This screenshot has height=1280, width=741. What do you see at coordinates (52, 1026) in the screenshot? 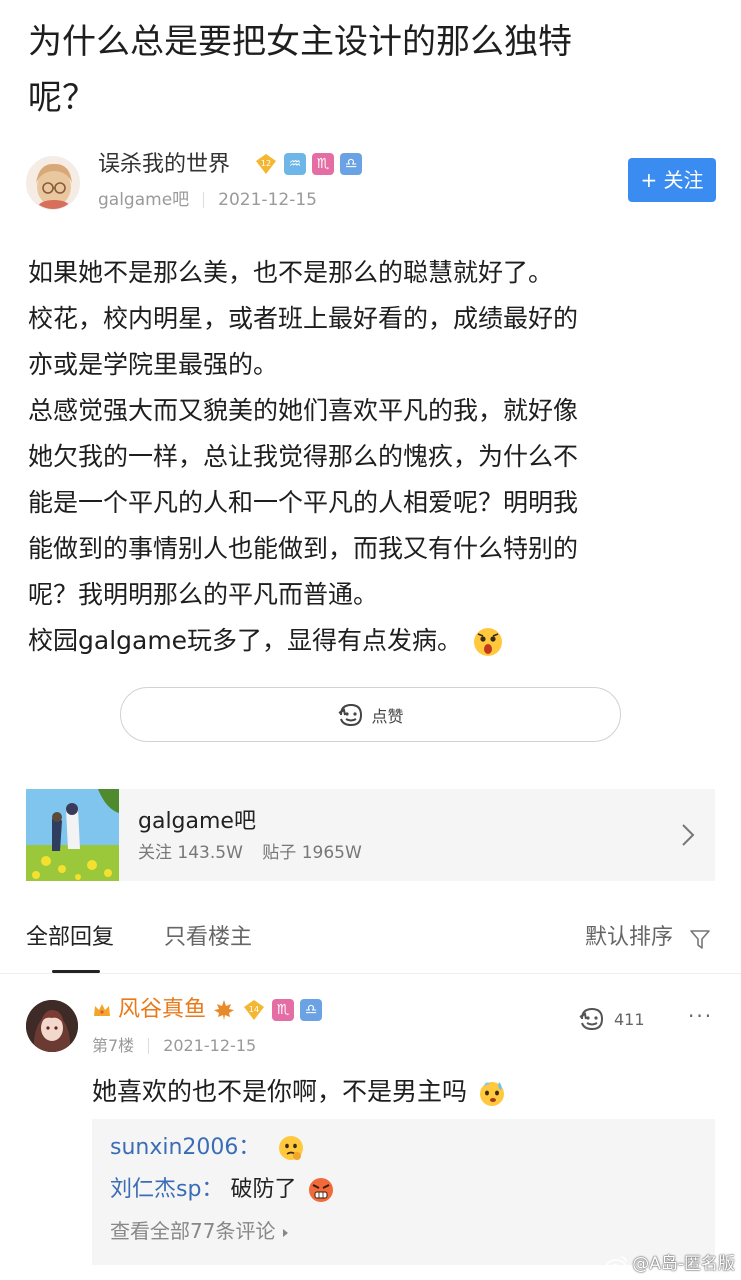
I see `reply-avatar` at bounding box center [52, 1026].